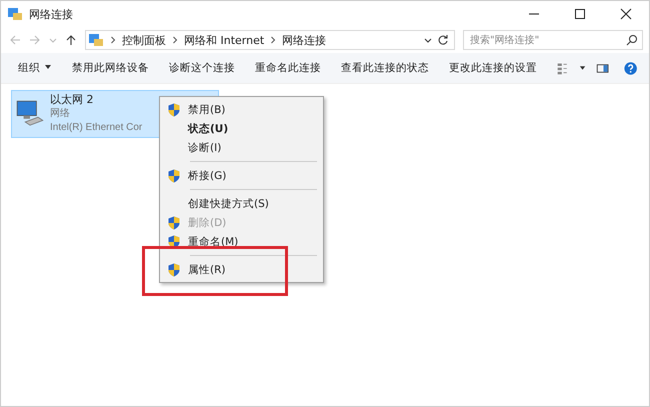  I want to click on toolbar-button: 诊断这个连接, so click(202, 68).